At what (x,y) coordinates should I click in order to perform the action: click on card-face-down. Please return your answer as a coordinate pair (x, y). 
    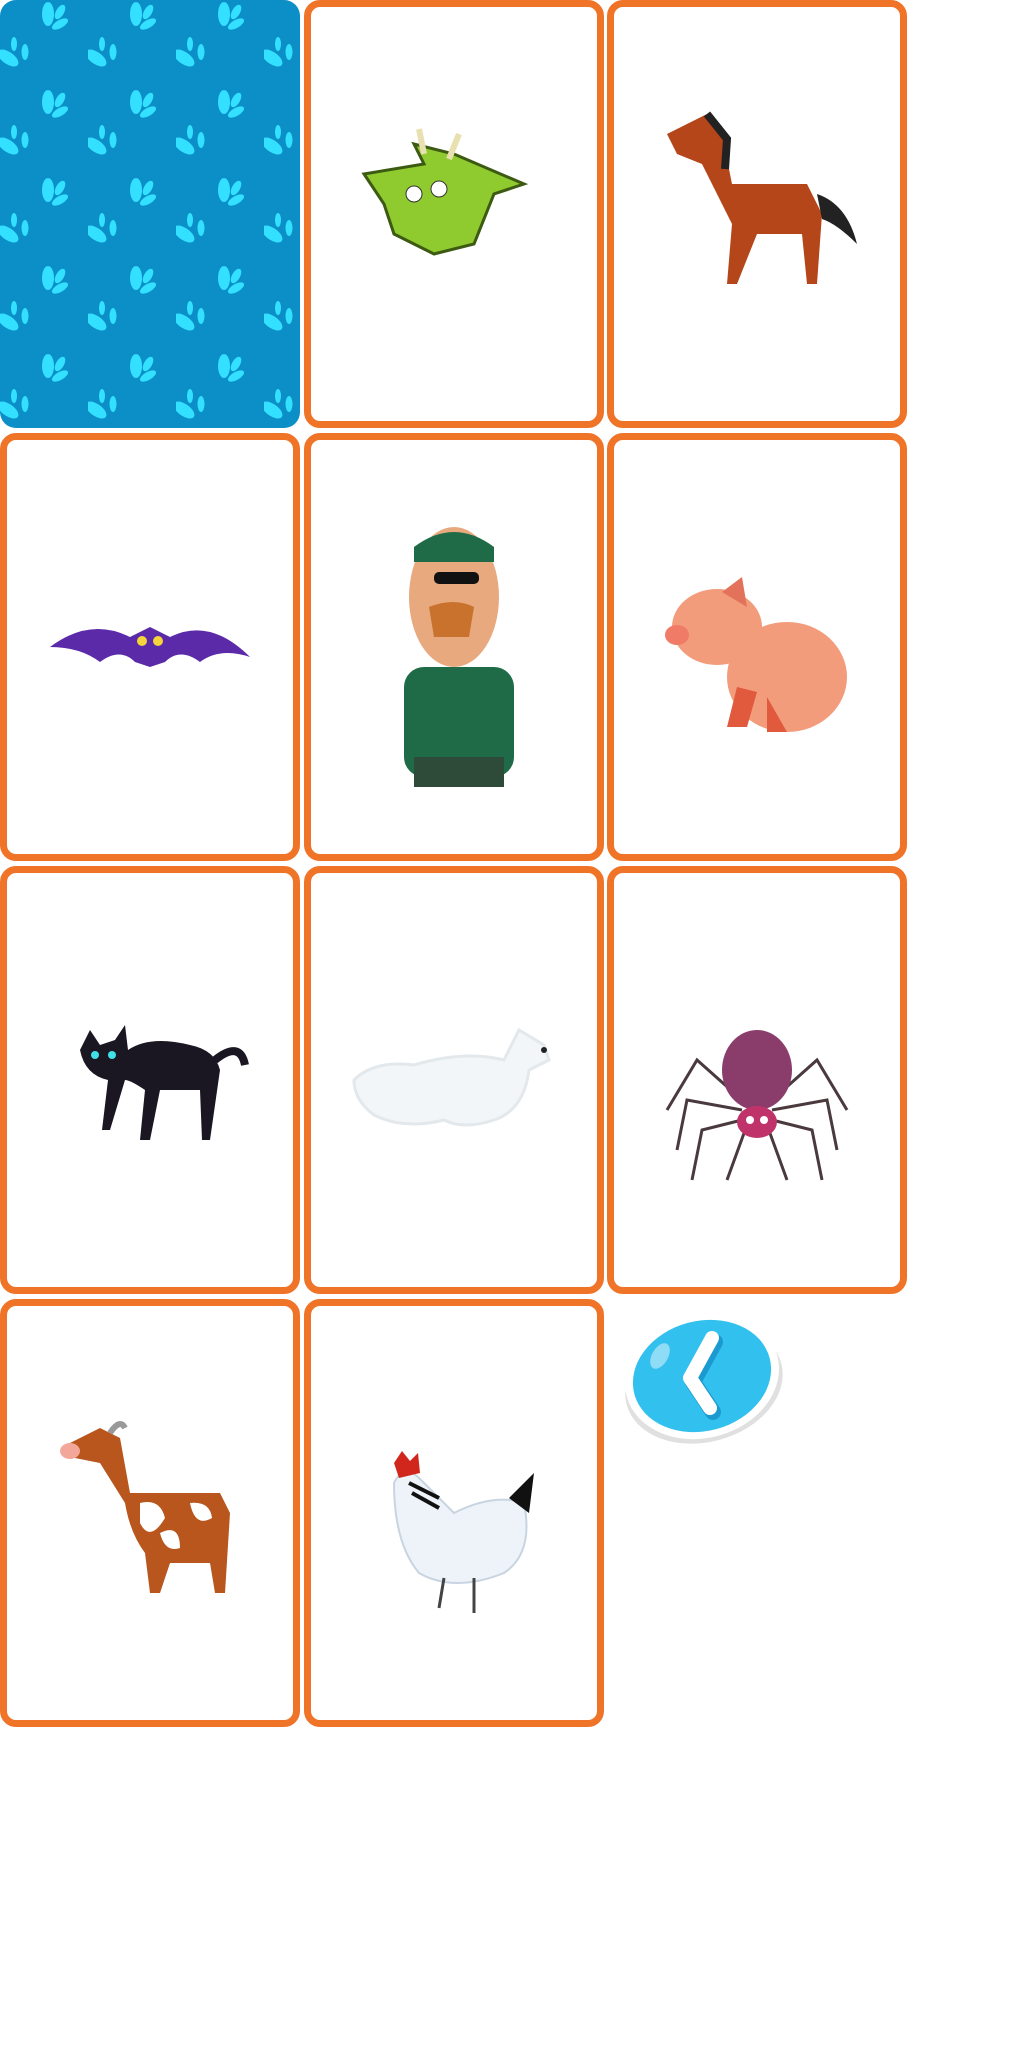
    Looking at the image, I should click on (150, 214).